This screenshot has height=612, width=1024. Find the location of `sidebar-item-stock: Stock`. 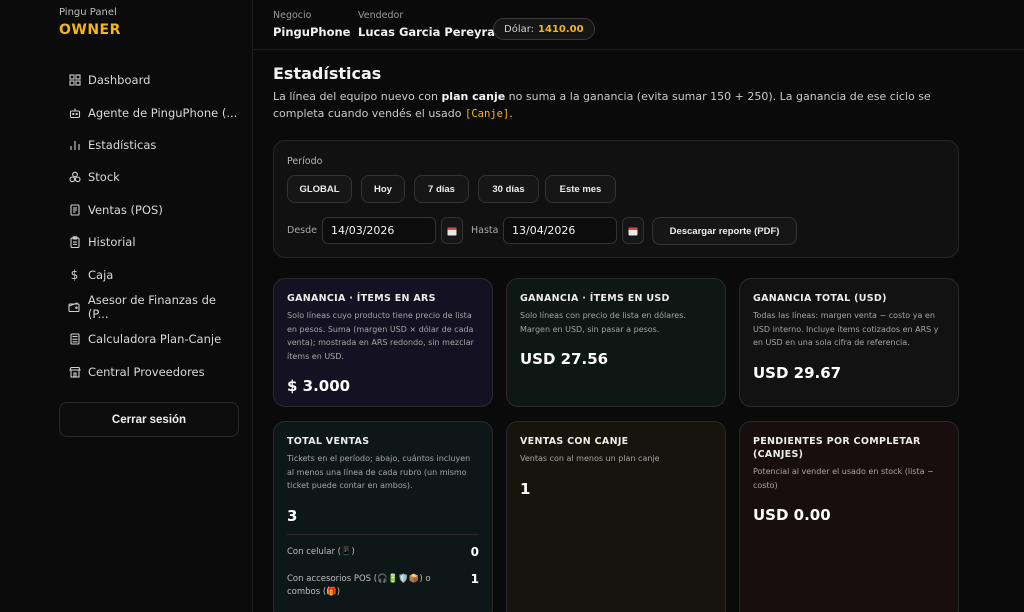

sidebar-item-stock: Stock is located at coordinates (149, 177).